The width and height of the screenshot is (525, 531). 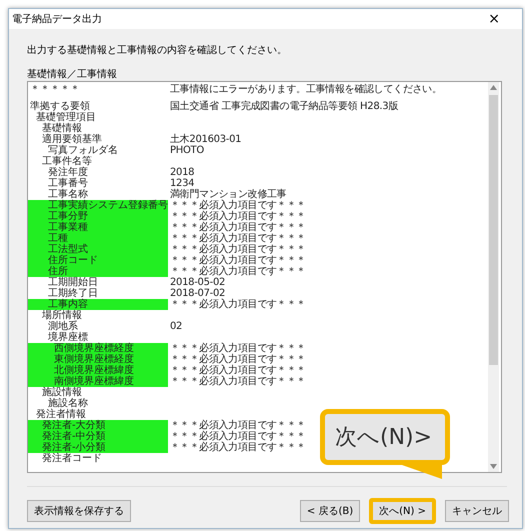 What do you see at coordinates (98, 447) in the screenshot?
I see `error-field-label: 発注者-小分類` at bounding box center [98, 447].